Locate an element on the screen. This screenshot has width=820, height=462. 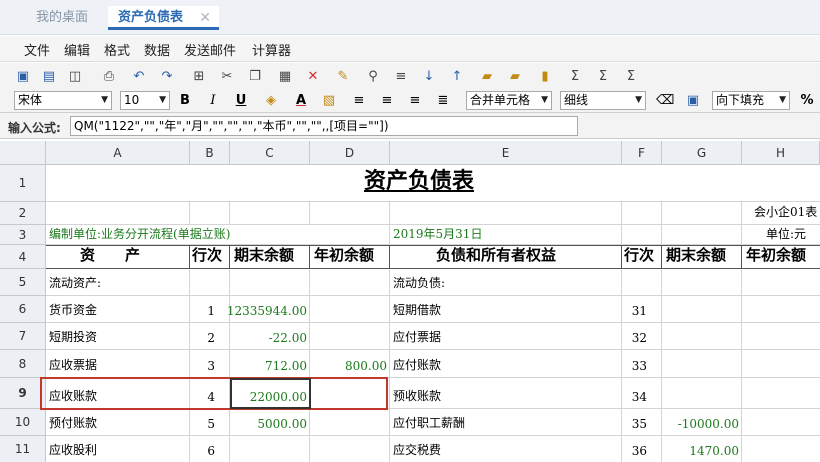
header-liabilities: 负债和所有者权益 is located at coordinates (506, 257).